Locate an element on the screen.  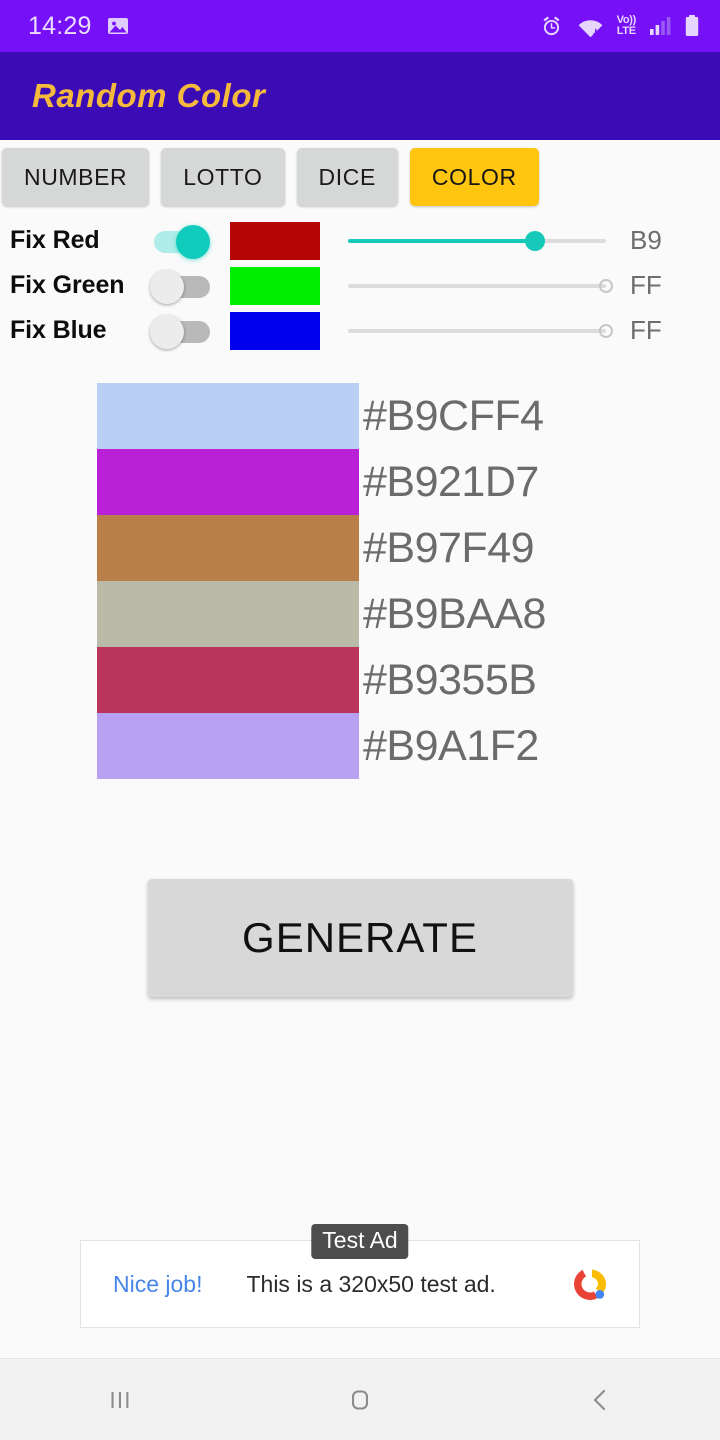
fix-row-green: Fix Green FF is located at coordinates (360, 285).